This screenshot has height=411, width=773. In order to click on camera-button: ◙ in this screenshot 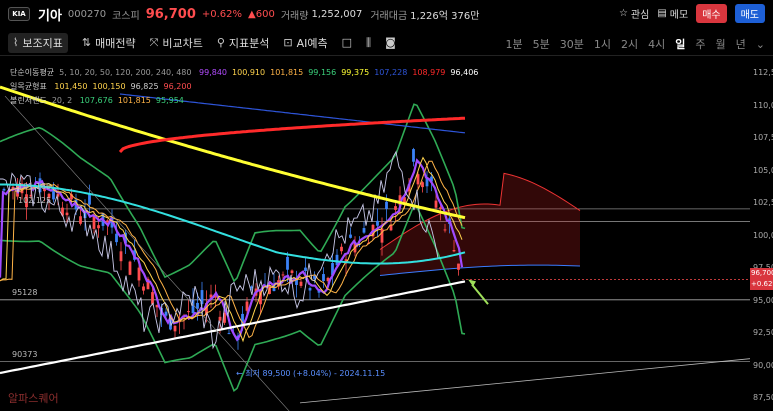, I will do `click(390, 42)`.